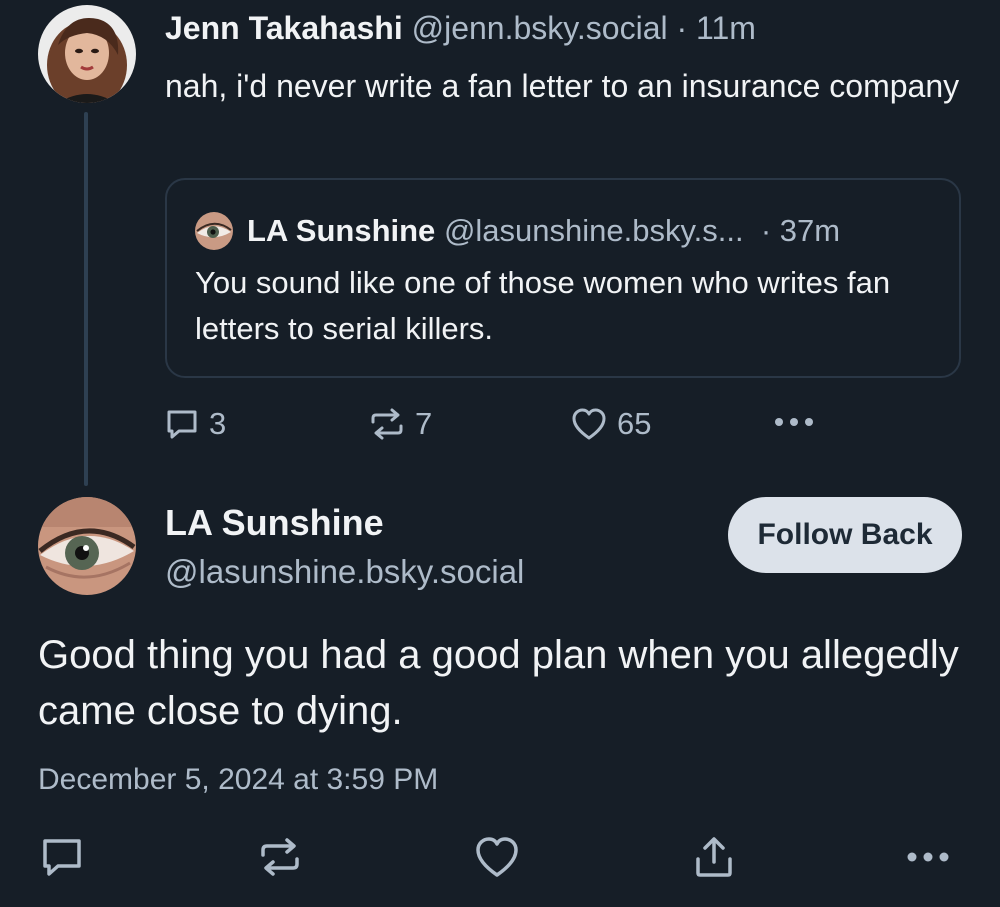 The height and width of the screenshot is (907, 1000). I want to click on main-author-name: LA Sunshine, so click(274, 523).